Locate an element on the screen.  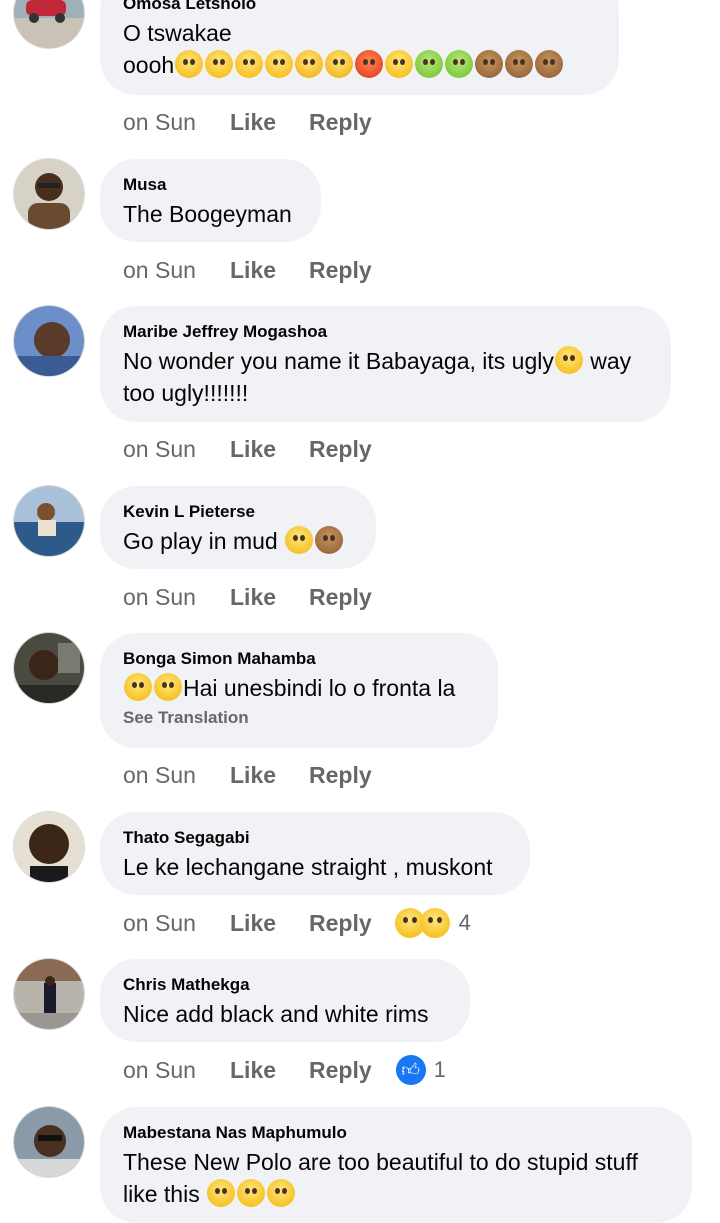
comment-text: Hai unesbindi lo o fronta la is located at coordinates (319, 688).